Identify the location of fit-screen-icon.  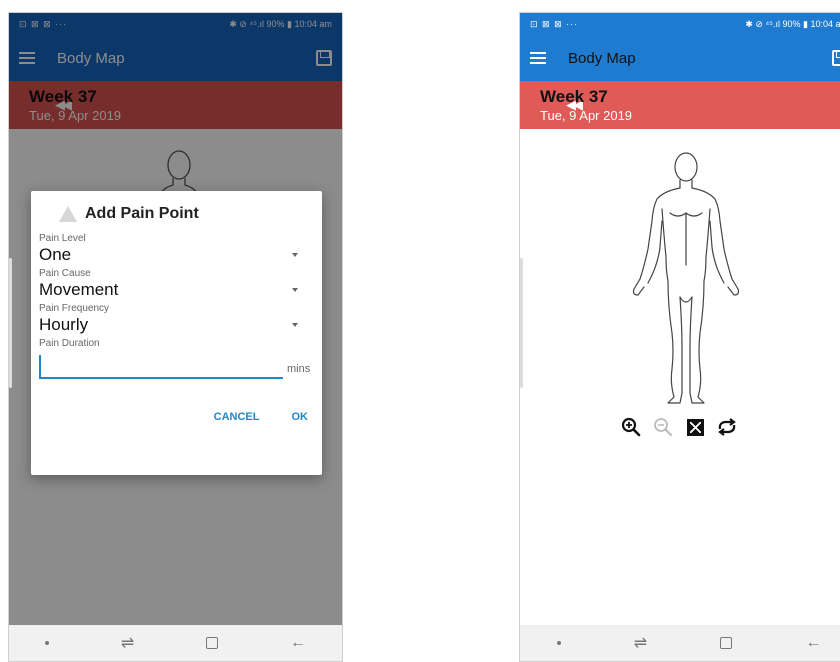
(695, 427).